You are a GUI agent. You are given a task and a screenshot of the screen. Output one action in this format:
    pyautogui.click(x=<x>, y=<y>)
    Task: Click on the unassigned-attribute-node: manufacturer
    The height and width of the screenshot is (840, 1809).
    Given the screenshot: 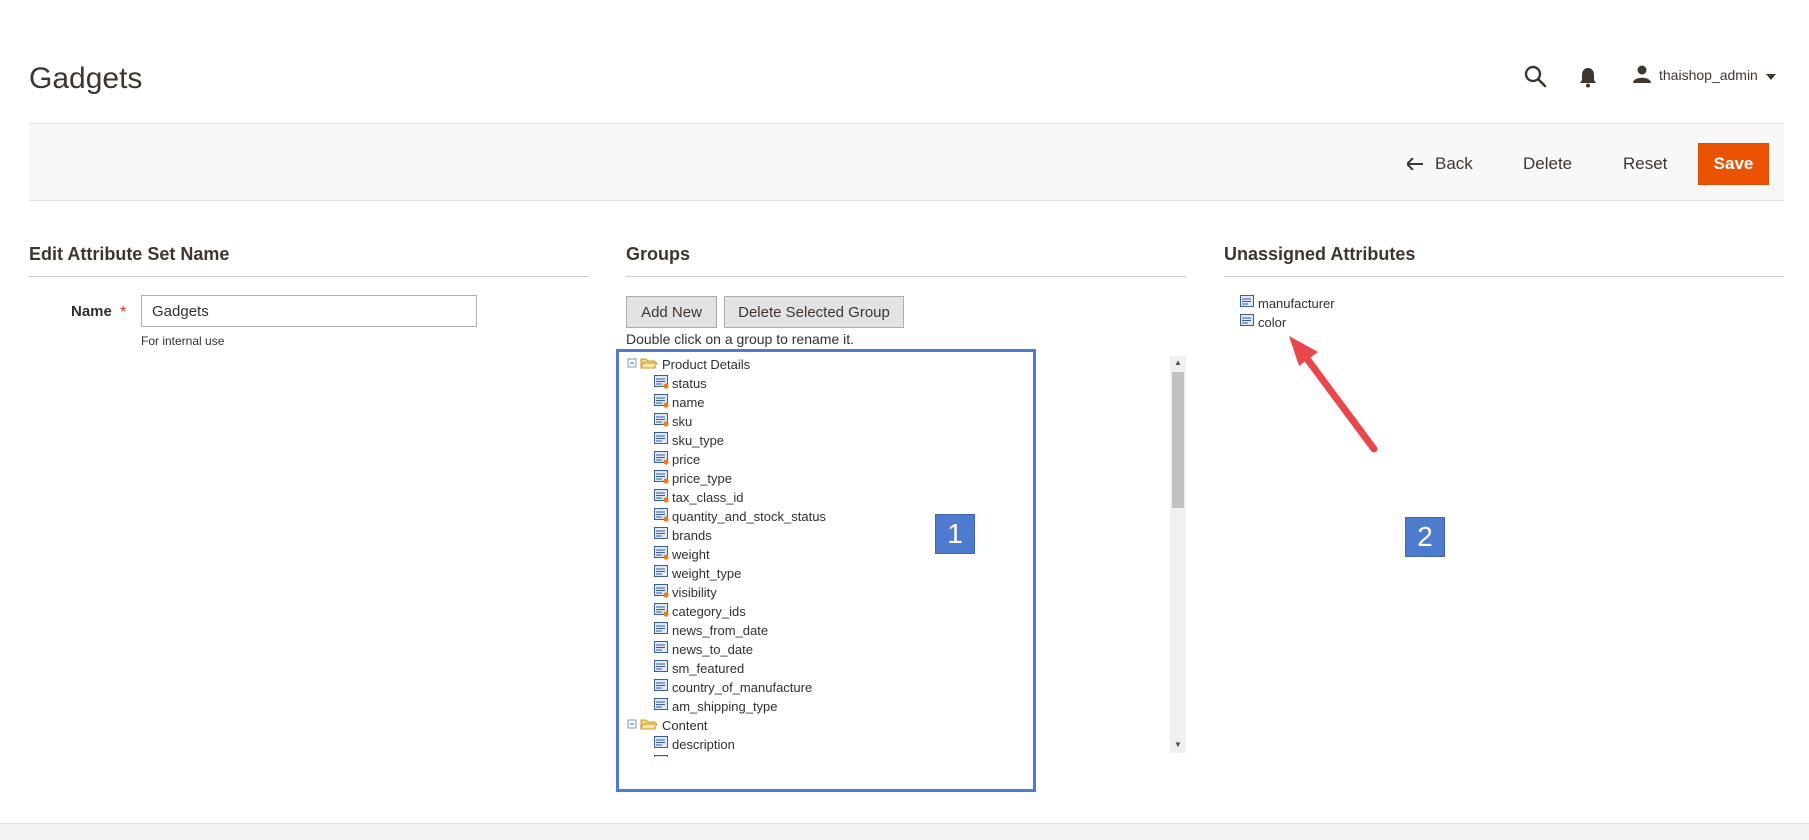 What is the action you would take?
    pyautogui.click(x=1287, y=303)
    